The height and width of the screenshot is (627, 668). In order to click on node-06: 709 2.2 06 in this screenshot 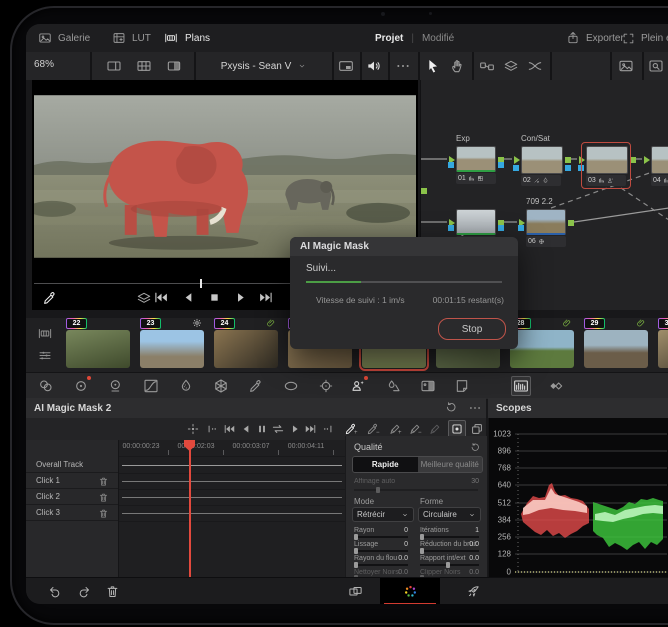, I will do `click(546, 222)`.